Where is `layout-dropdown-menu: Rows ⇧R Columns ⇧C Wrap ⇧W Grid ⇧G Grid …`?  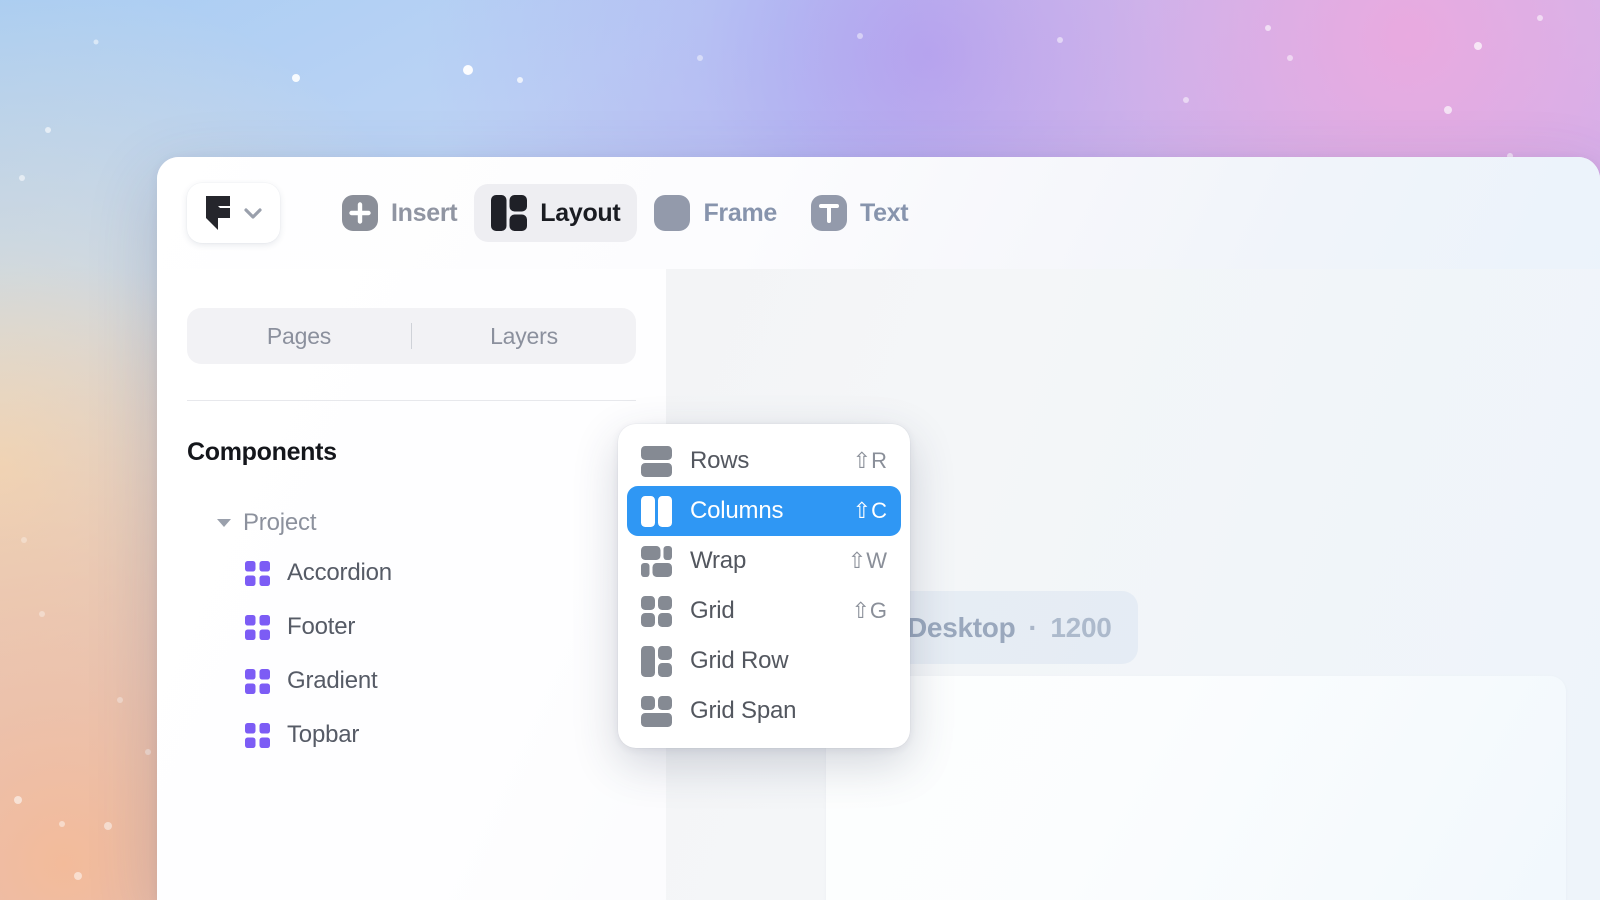
layout-dropdown-menu: Rows ⇧R Columns ⇧C Wrap ⇧W Grid ⇧G Grid … is located at coordinates (764, 586).